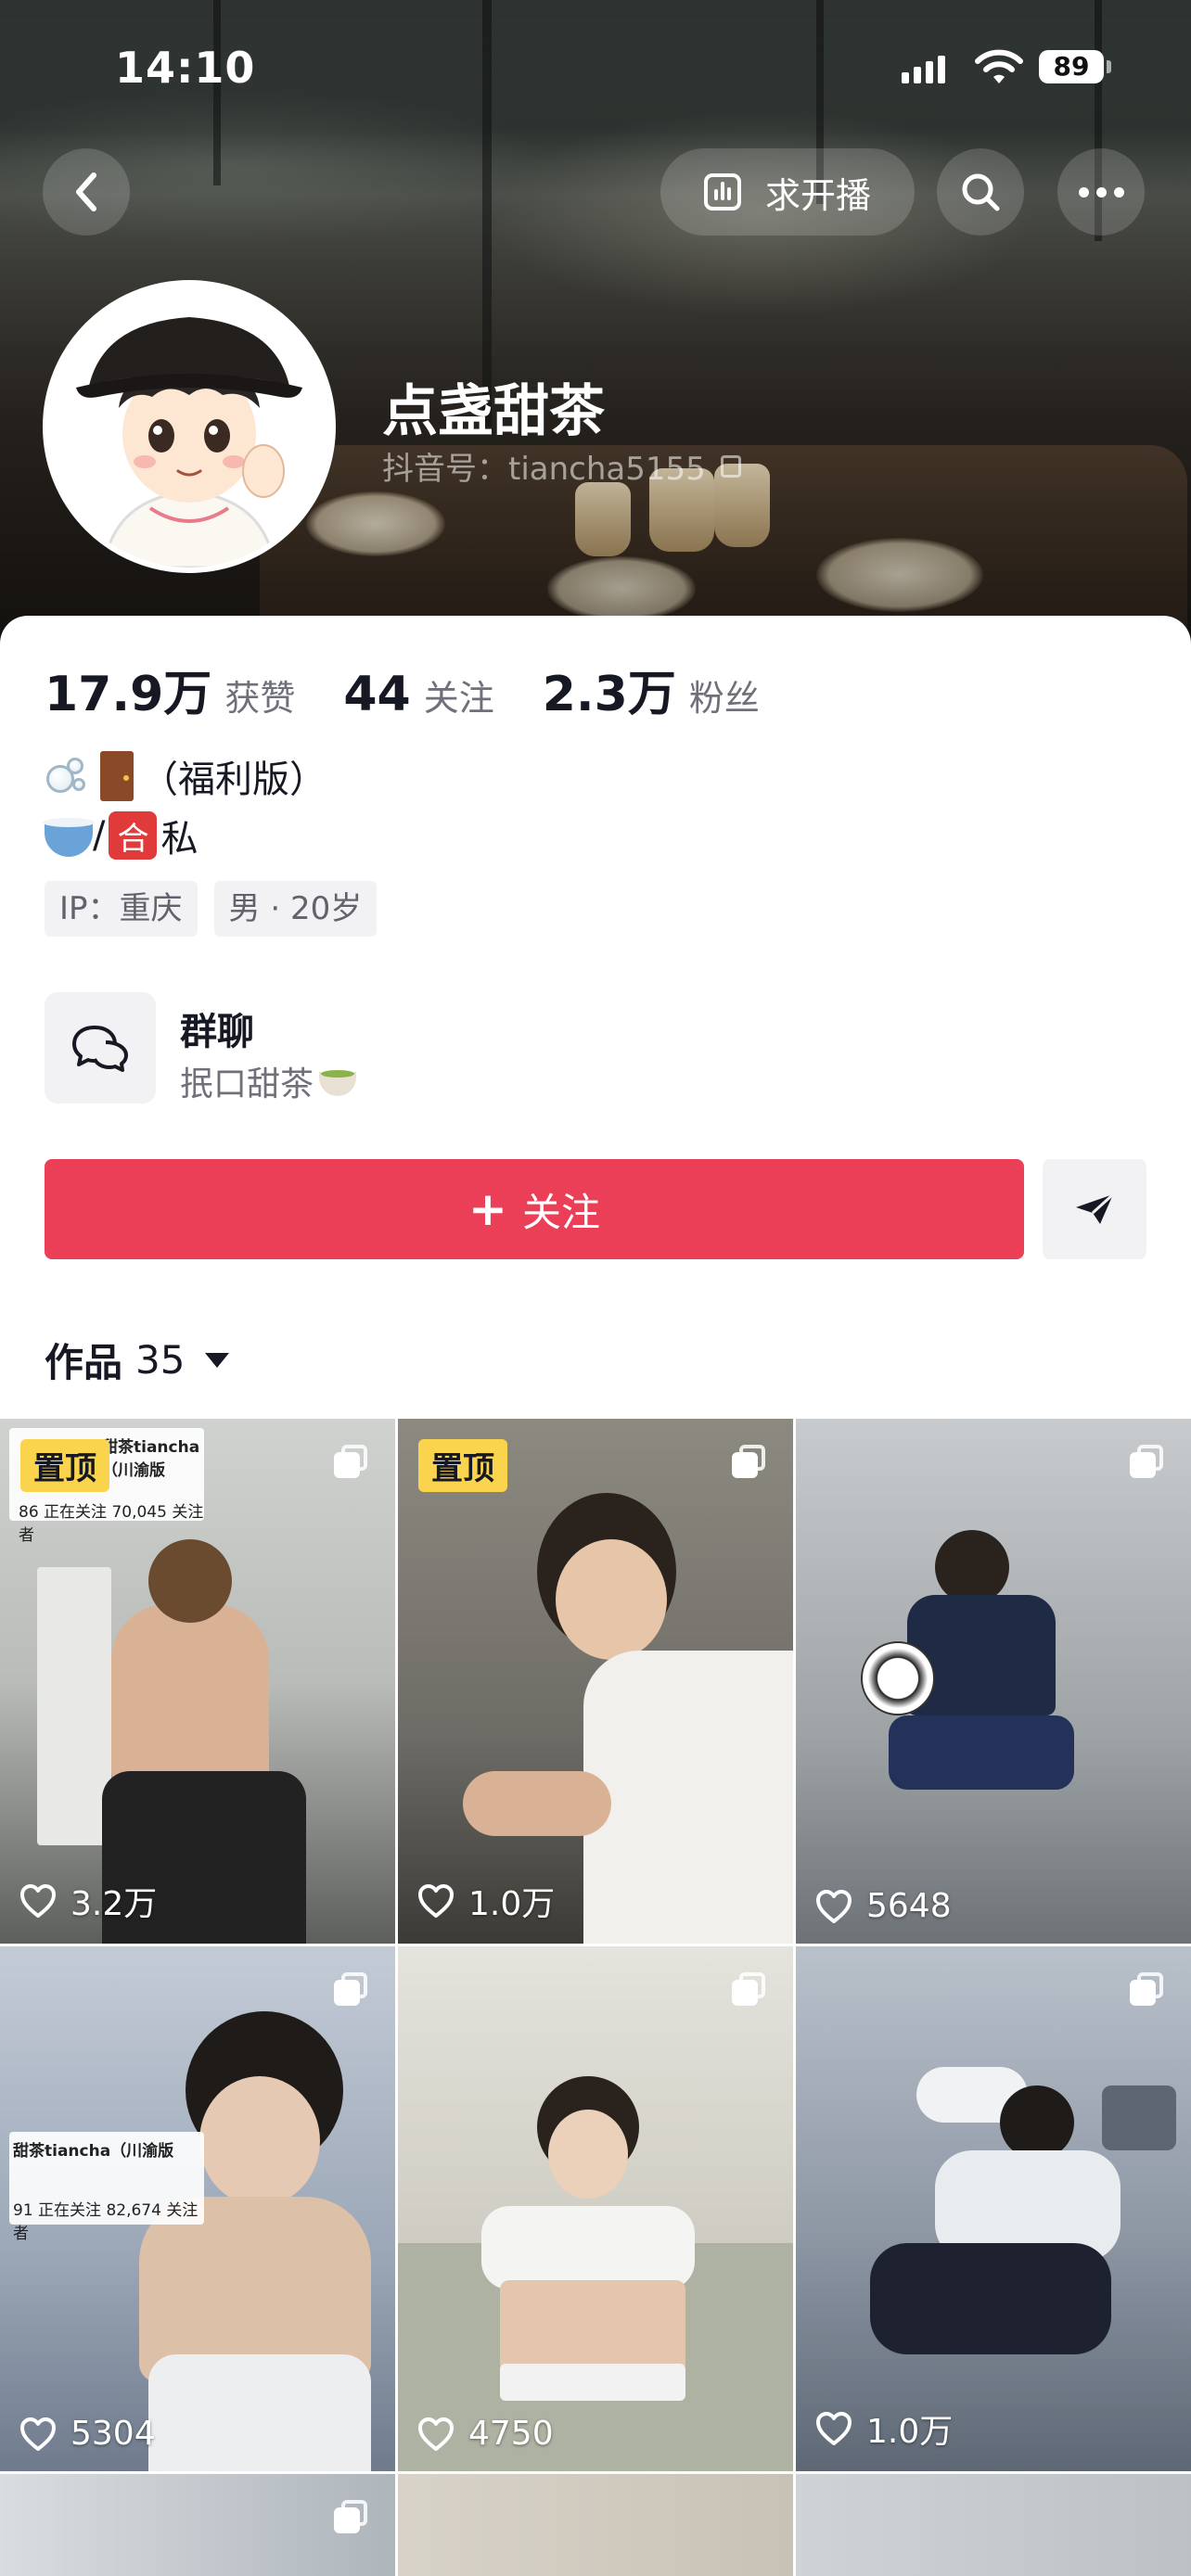 The image size is (1191, 2576). Describe the element at coordinates (1101, 192) in the screenshot. I see `more-button` at that location.